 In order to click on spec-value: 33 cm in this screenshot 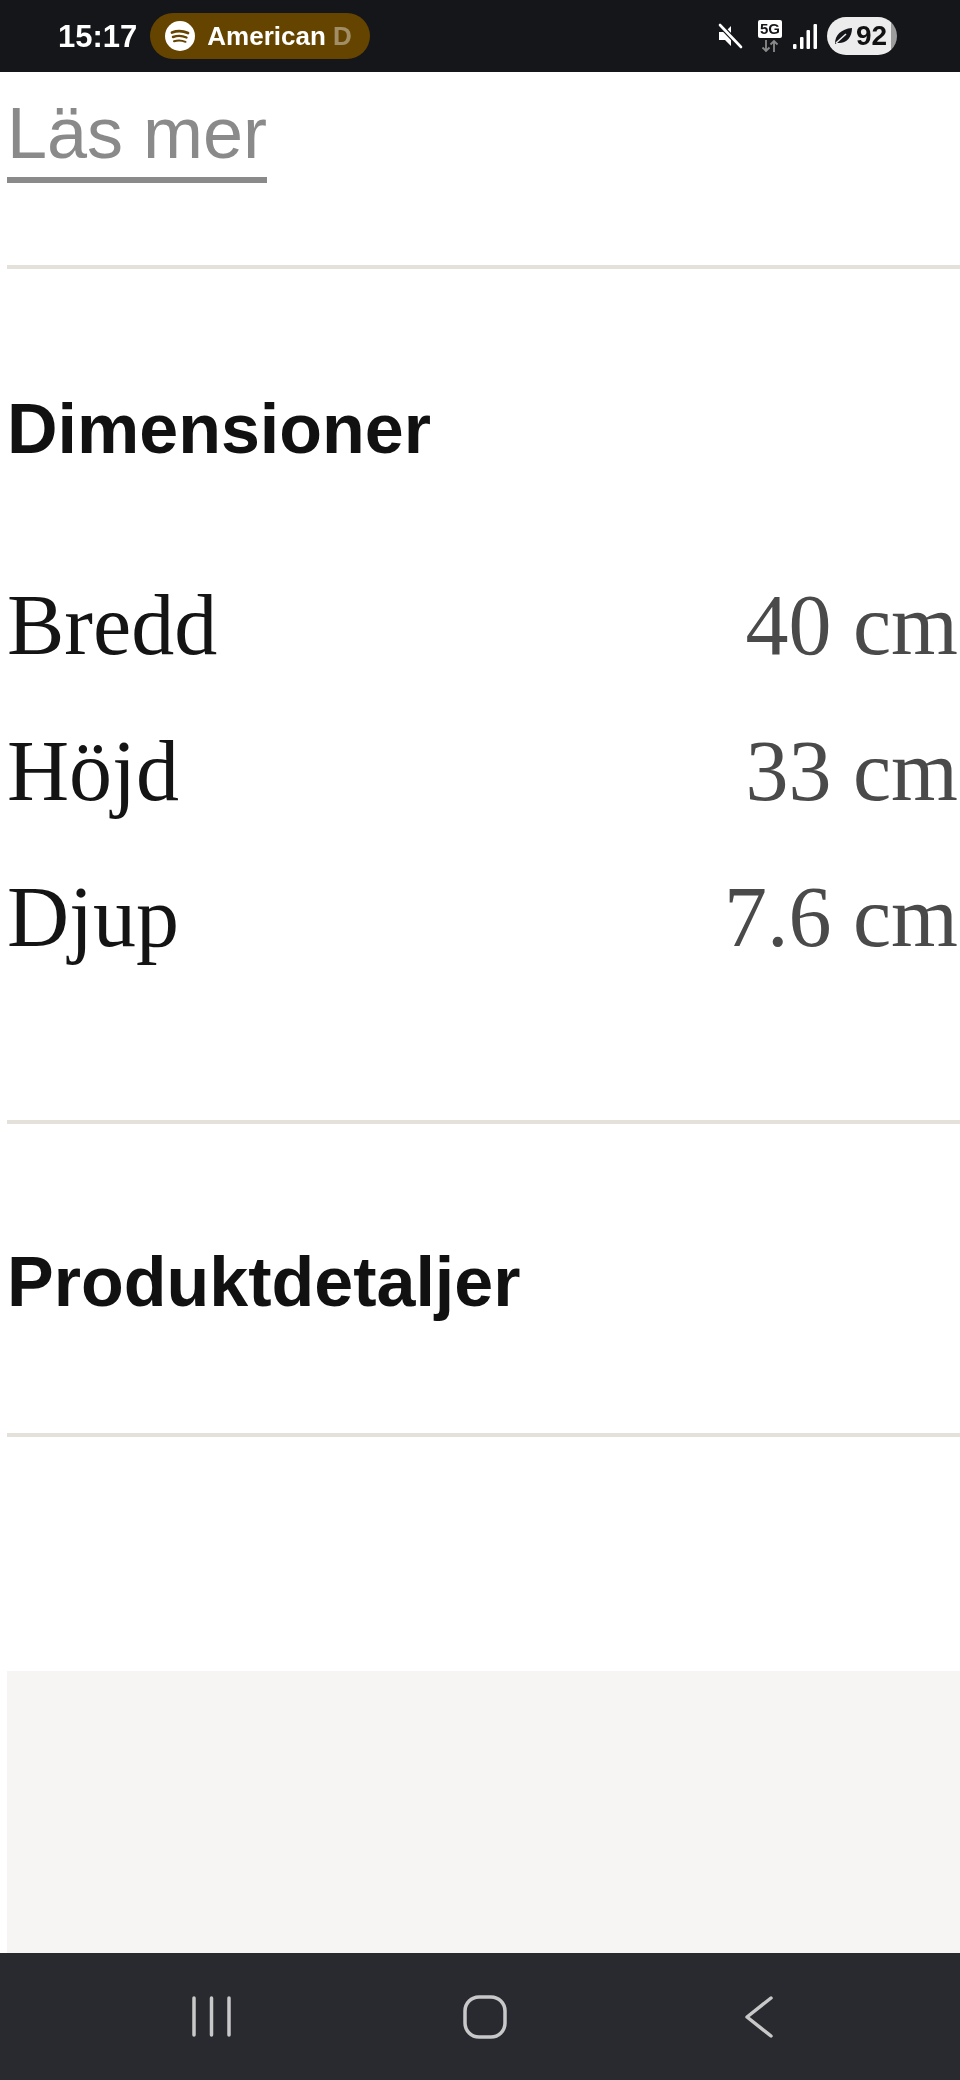, I will do `click(851, 771)`.